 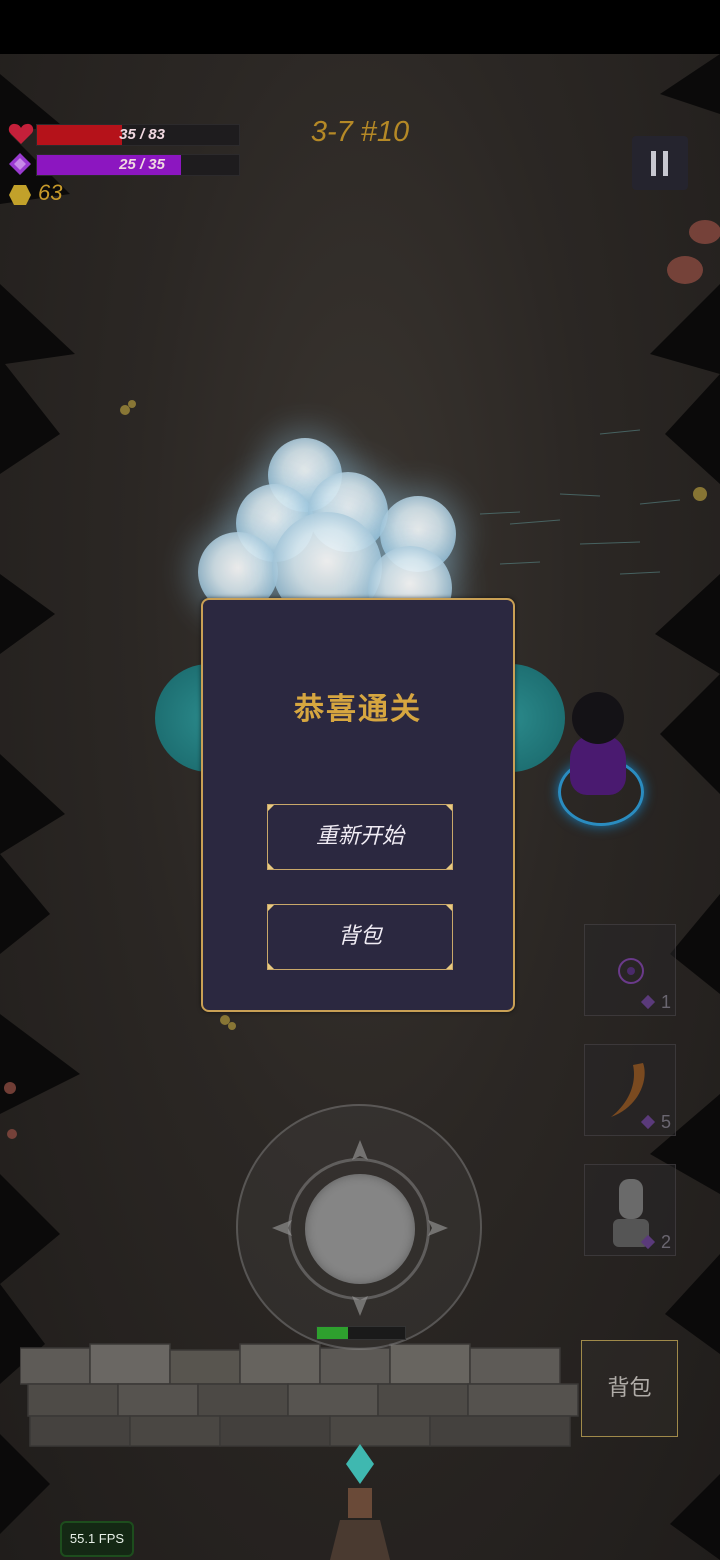 I want to click on bag-button-label: 背包, so click(x=359, y=936).